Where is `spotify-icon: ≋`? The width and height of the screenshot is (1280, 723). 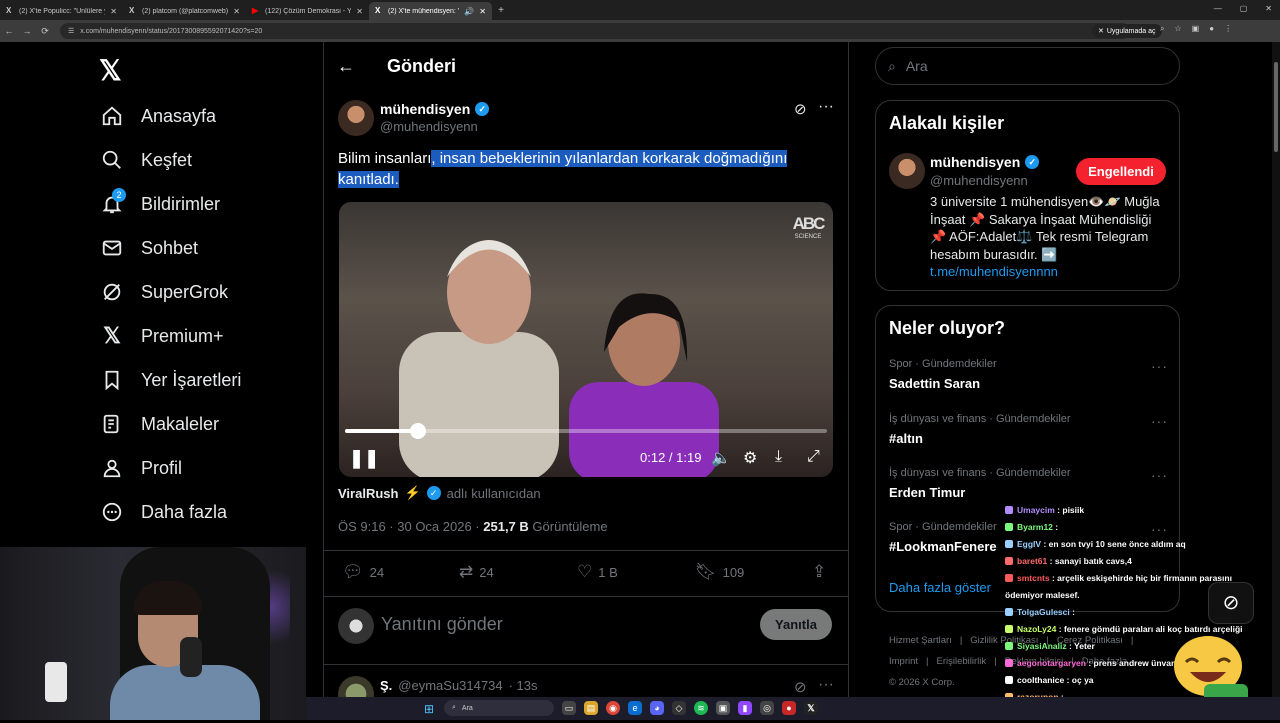
spotify-icon: ≋ is located at coordinates (701, 708).